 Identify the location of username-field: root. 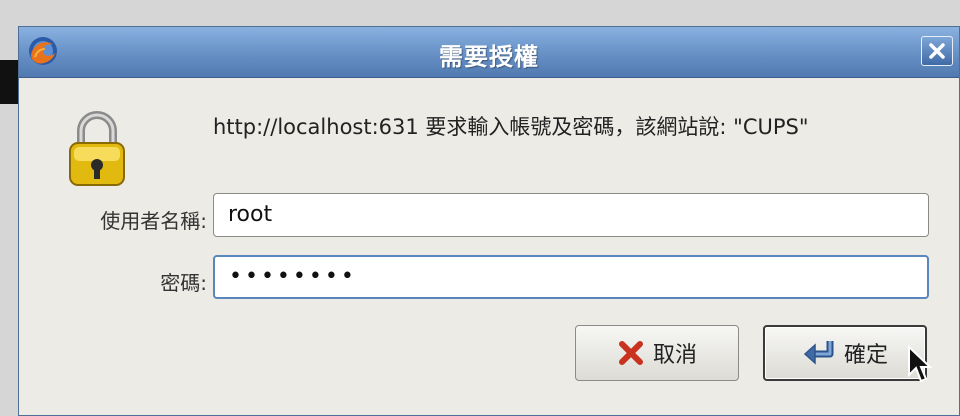
(571, 215).